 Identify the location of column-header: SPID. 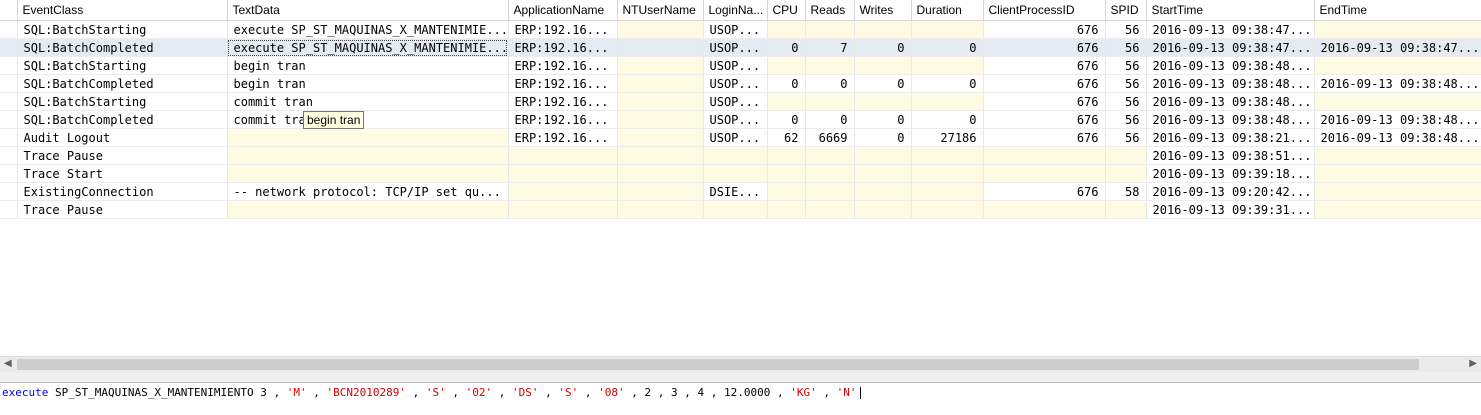
(1126, 10).